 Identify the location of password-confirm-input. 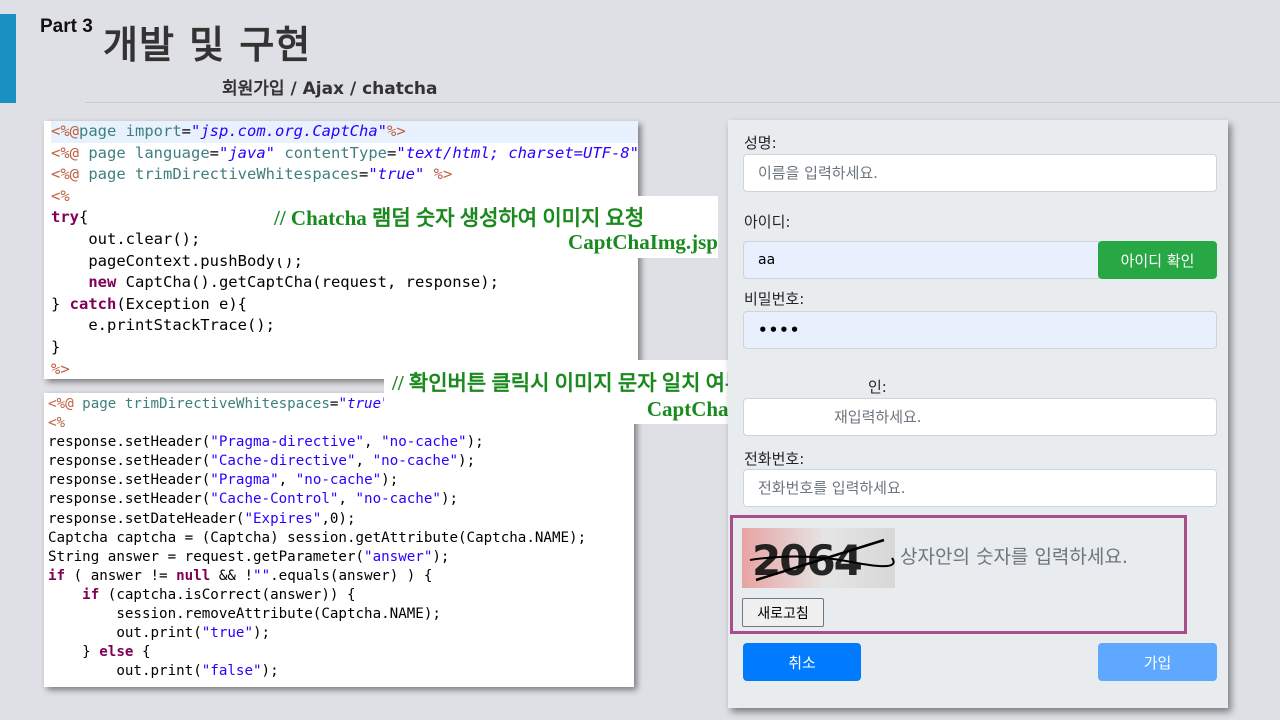
(980, 417).